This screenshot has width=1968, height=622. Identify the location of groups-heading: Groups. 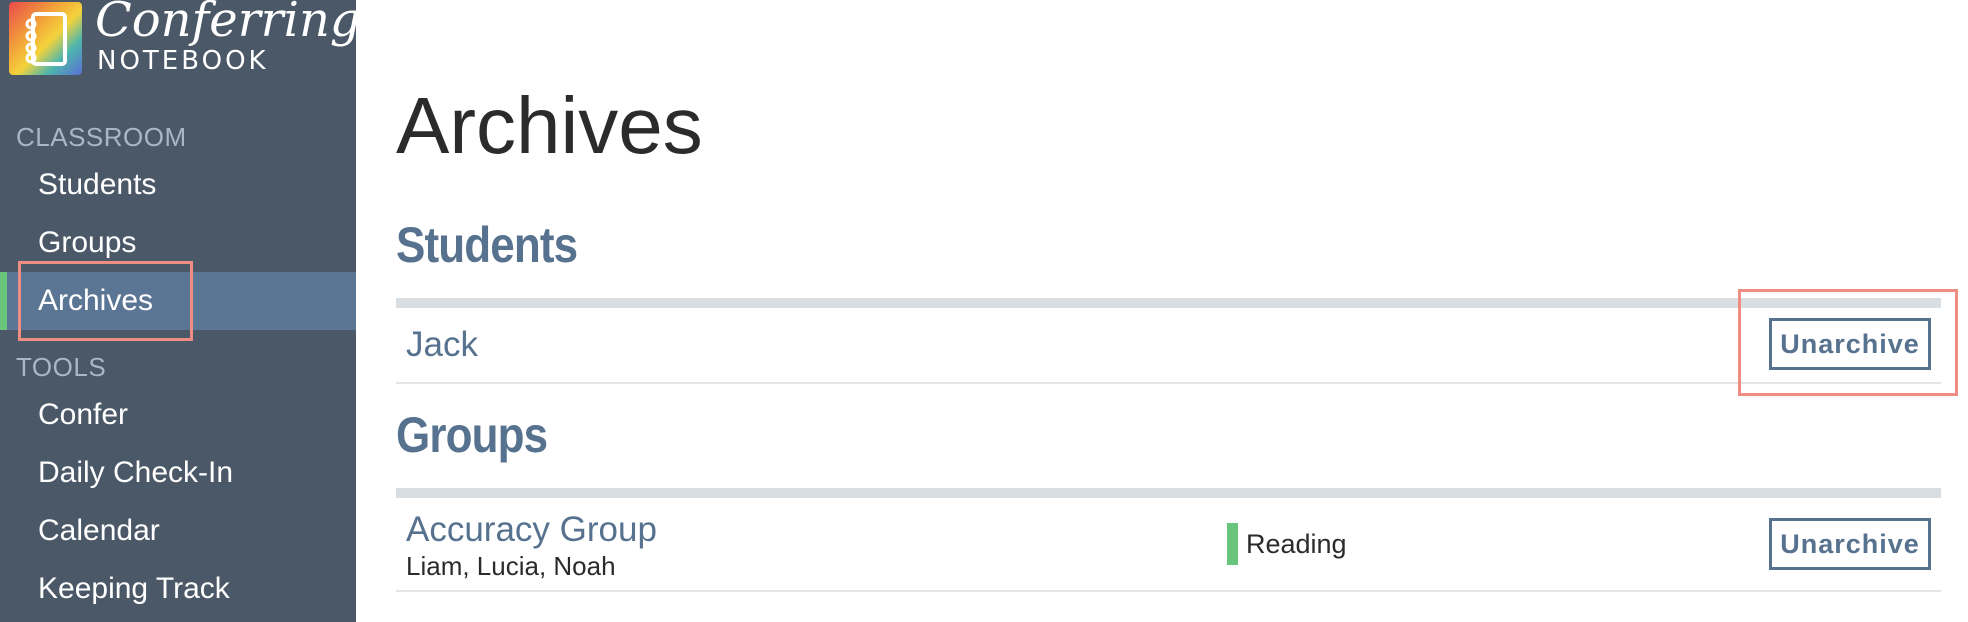
(472, 435).